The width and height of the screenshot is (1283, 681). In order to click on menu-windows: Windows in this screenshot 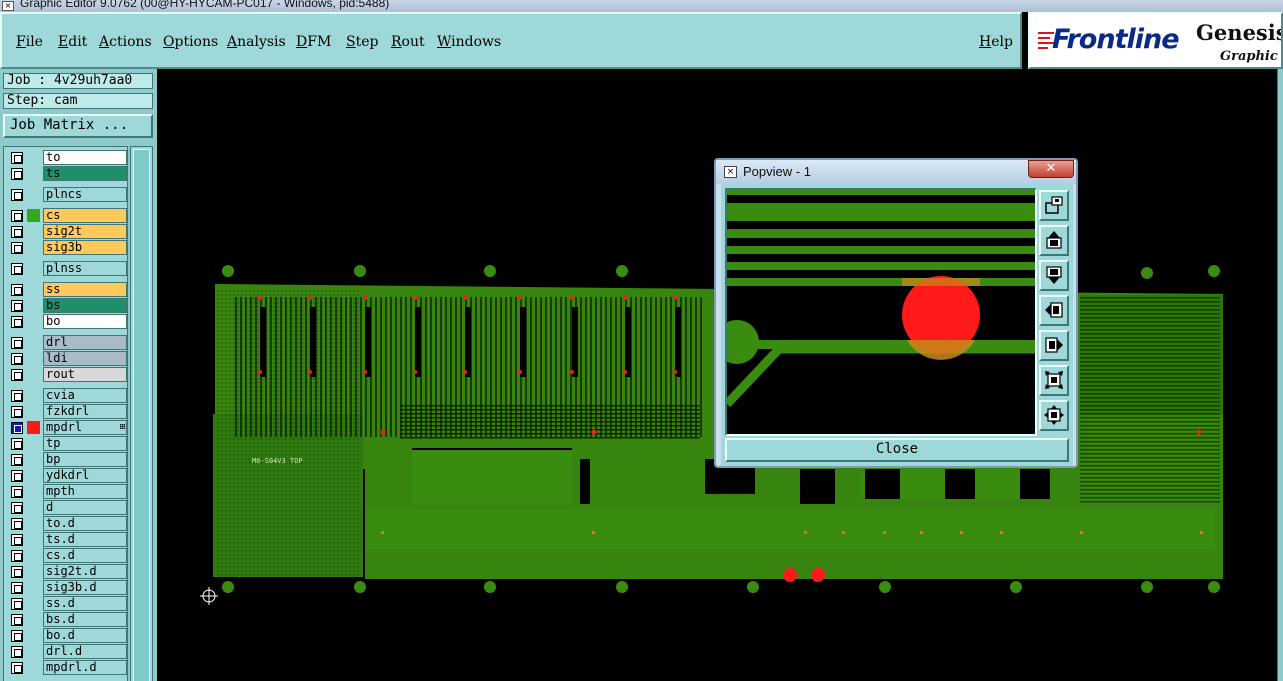, I will do `click(469, 42)`.